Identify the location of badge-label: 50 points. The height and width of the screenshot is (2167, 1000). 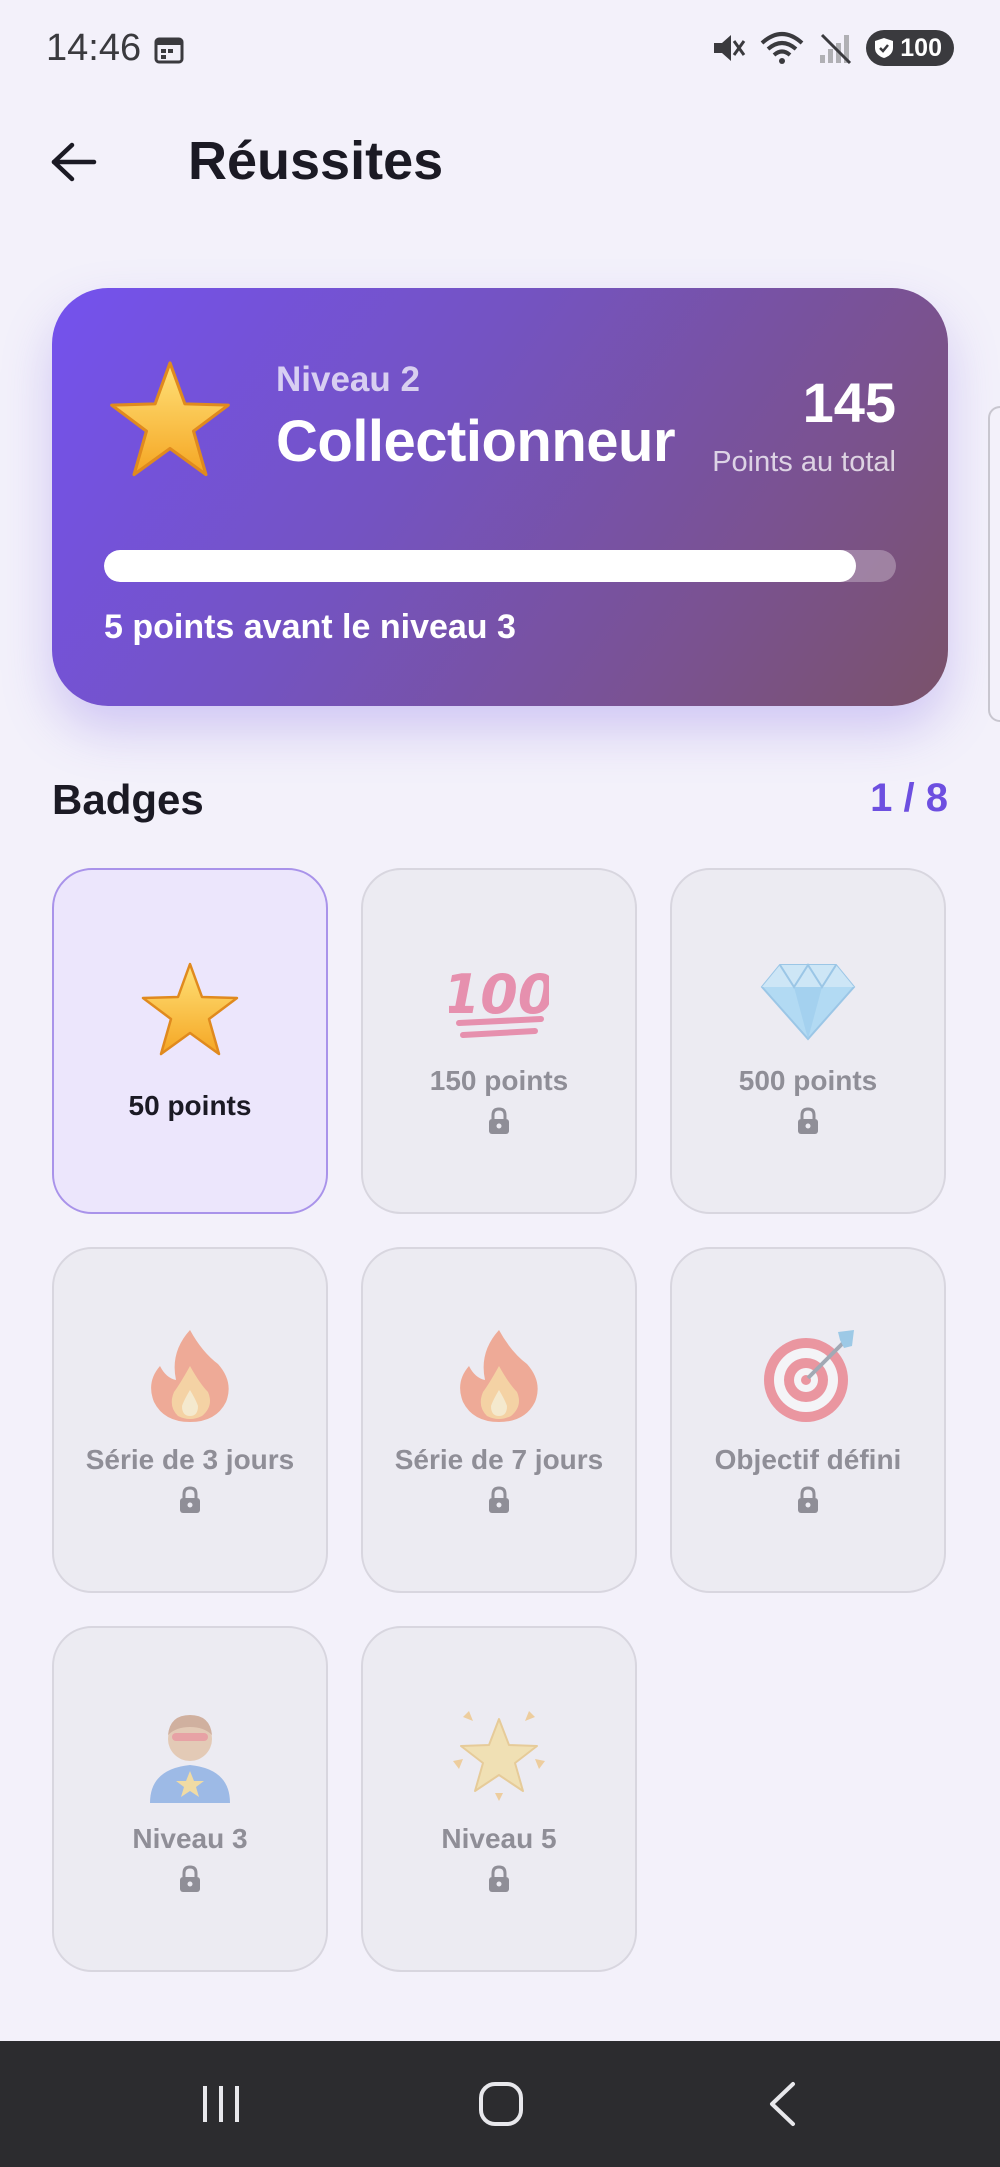
(190, 1105).